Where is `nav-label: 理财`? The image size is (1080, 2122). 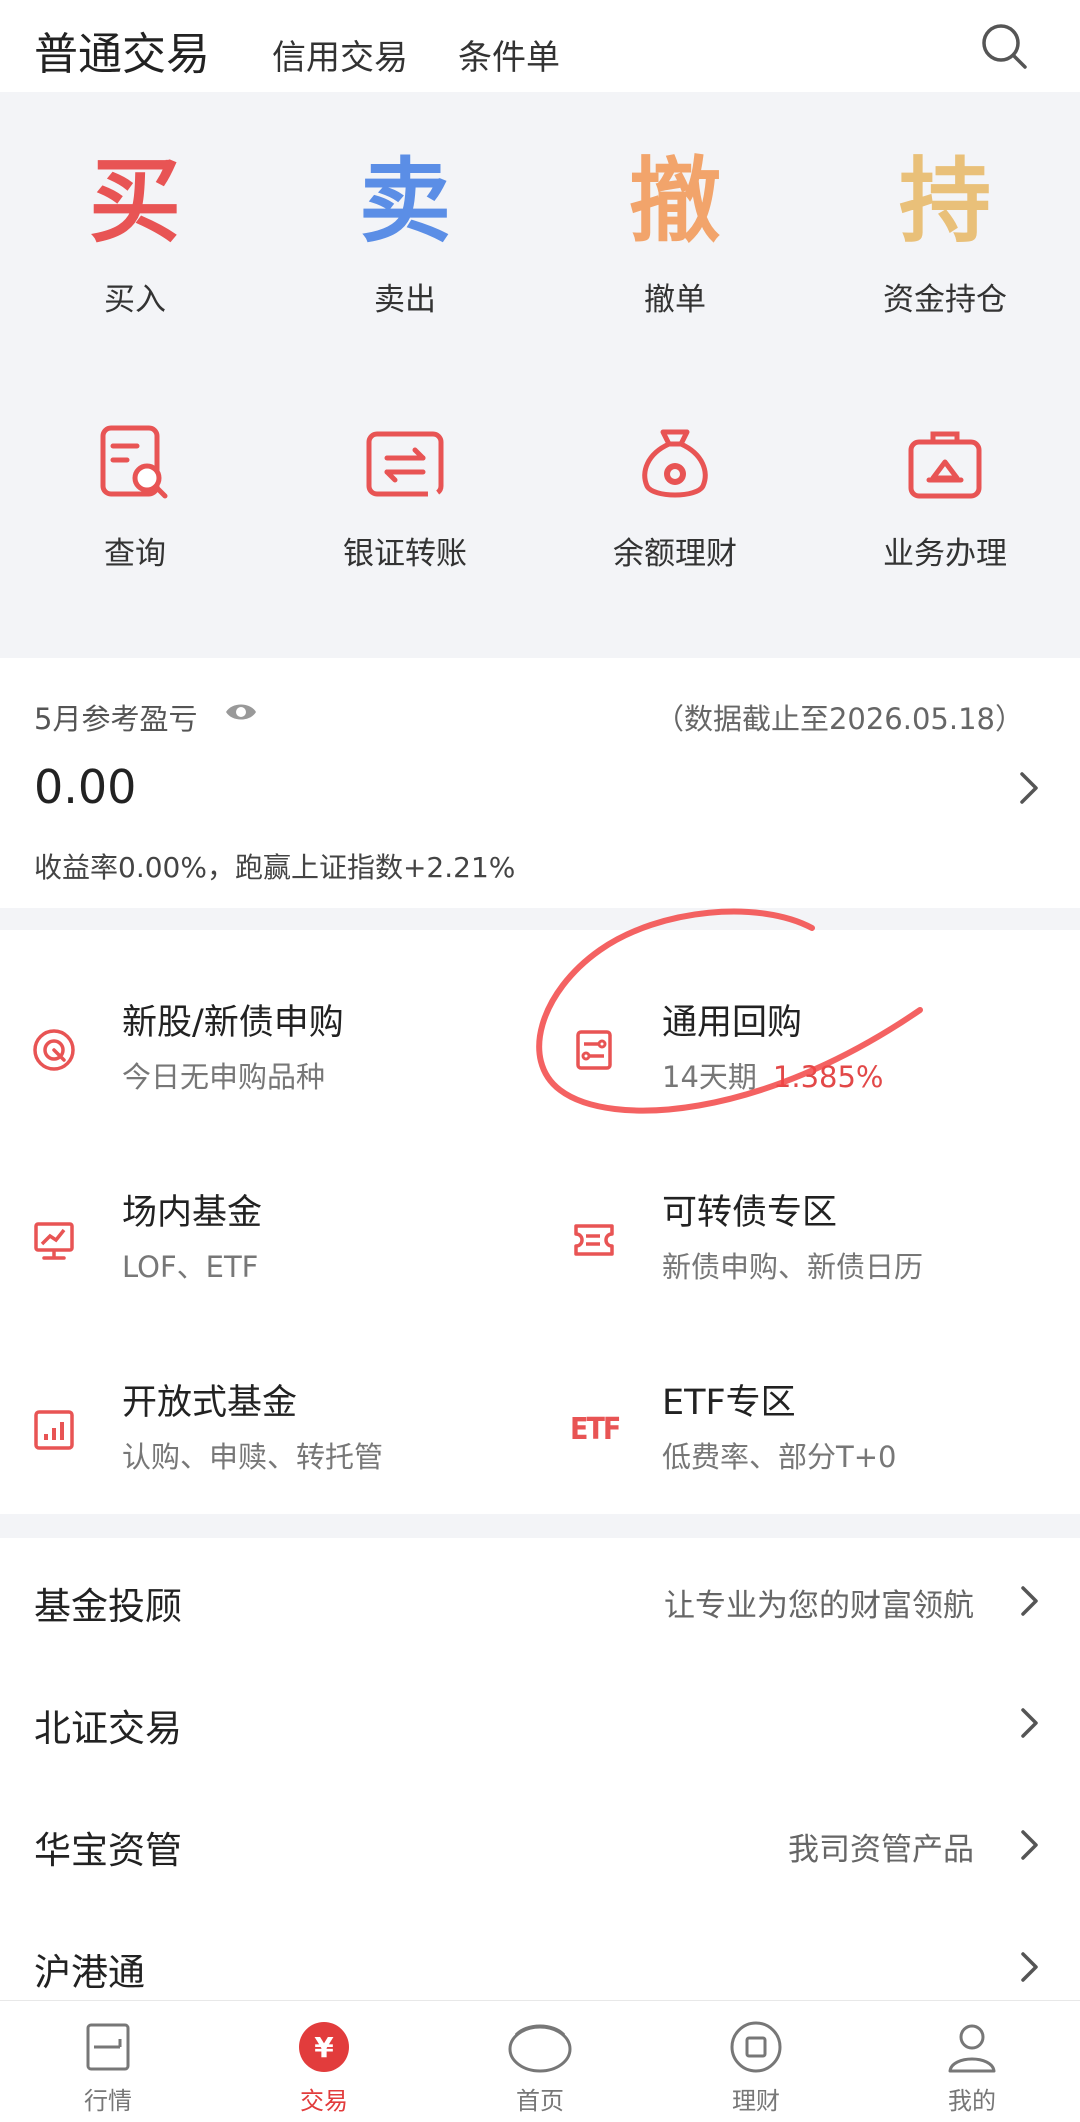
nav-label: 理财 is located at coordinates (756, 2101).